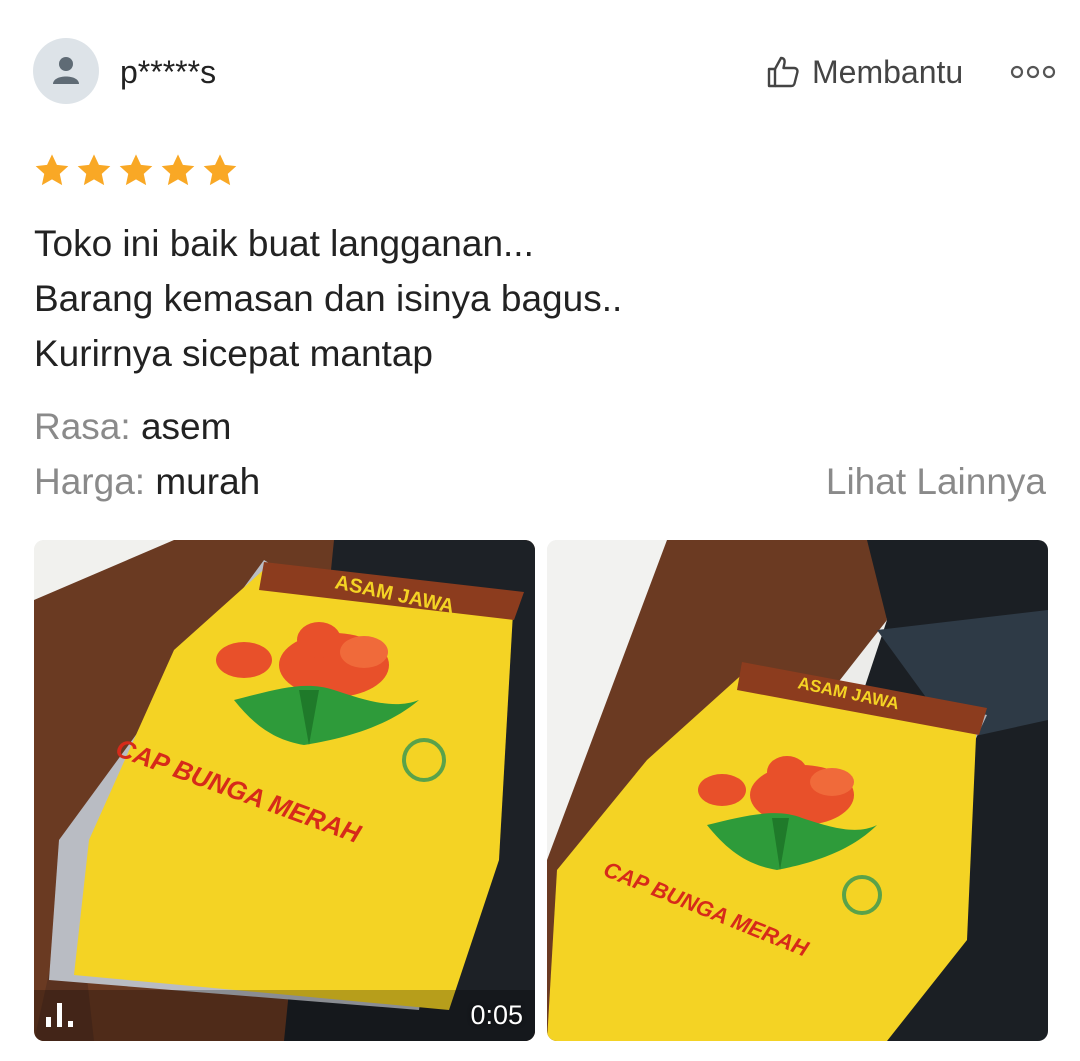  I want to click on thumbs-up-icon, so click(783, 72).